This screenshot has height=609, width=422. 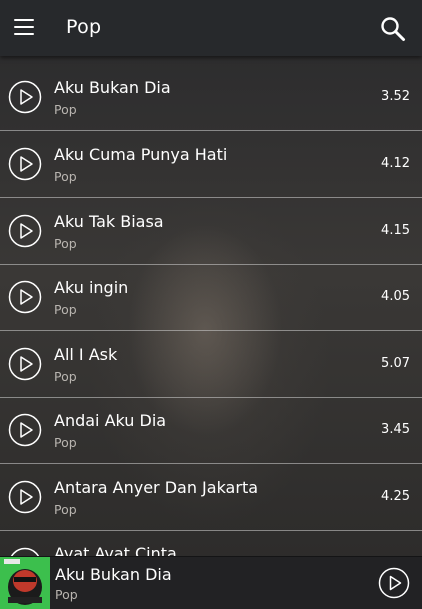 I want to click on album-art-image, so click(x=25, y=583).